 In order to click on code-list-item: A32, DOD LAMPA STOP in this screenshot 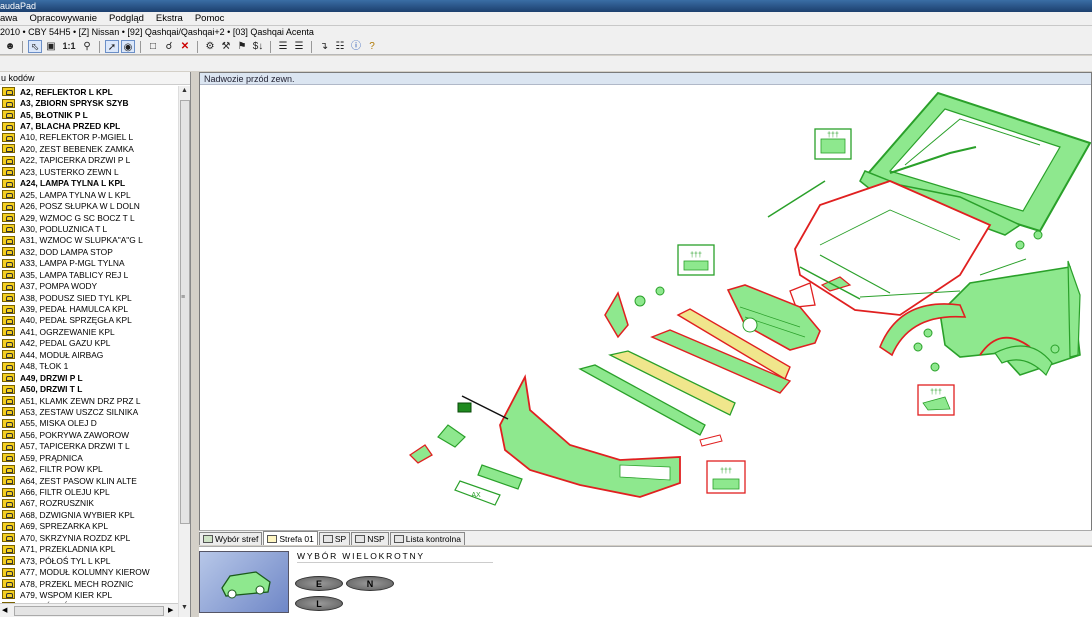, I will do `click(89, 251)`.